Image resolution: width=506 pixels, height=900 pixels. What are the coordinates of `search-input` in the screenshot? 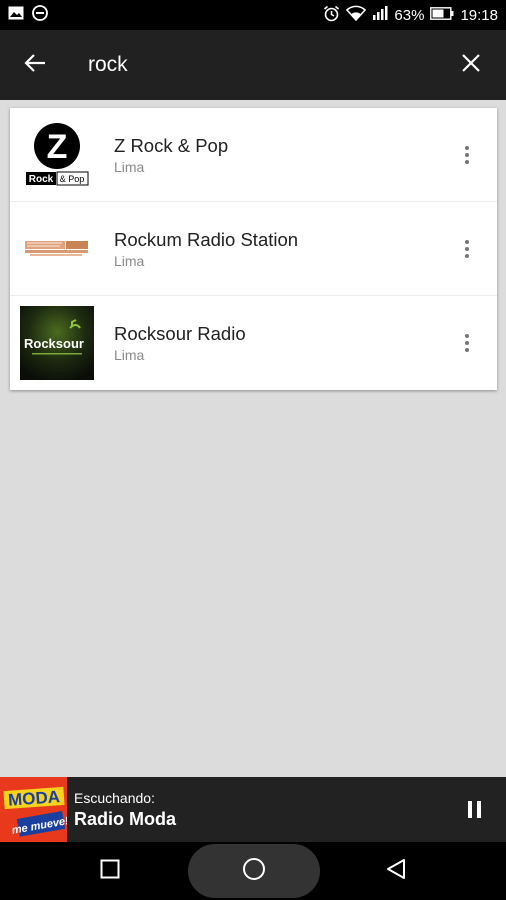 It's located at (245, 65).